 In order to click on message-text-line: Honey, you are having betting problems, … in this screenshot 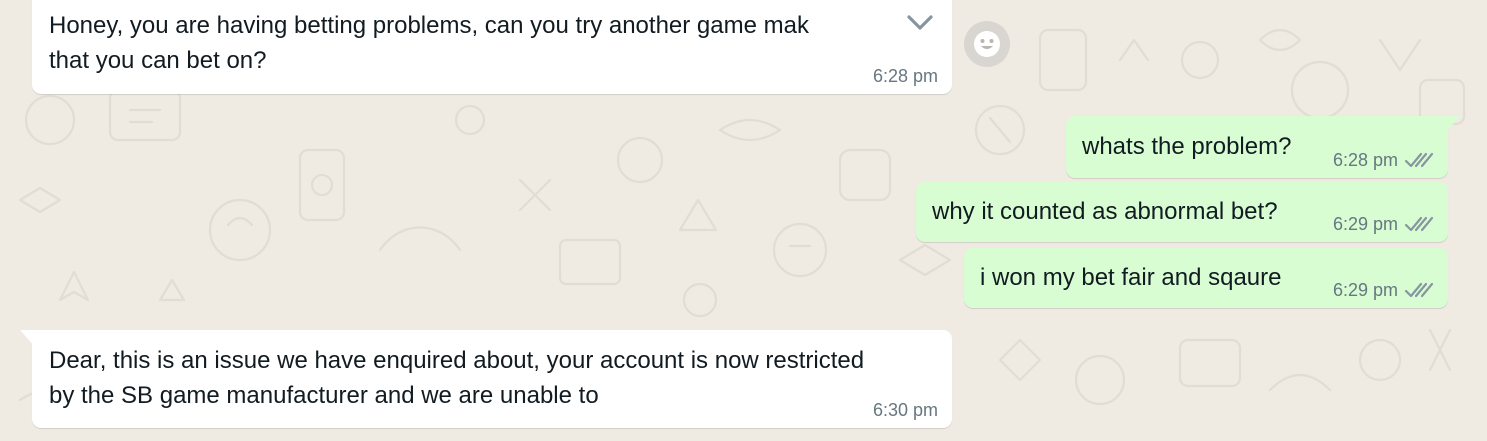, I will do `click(429, 25)`.